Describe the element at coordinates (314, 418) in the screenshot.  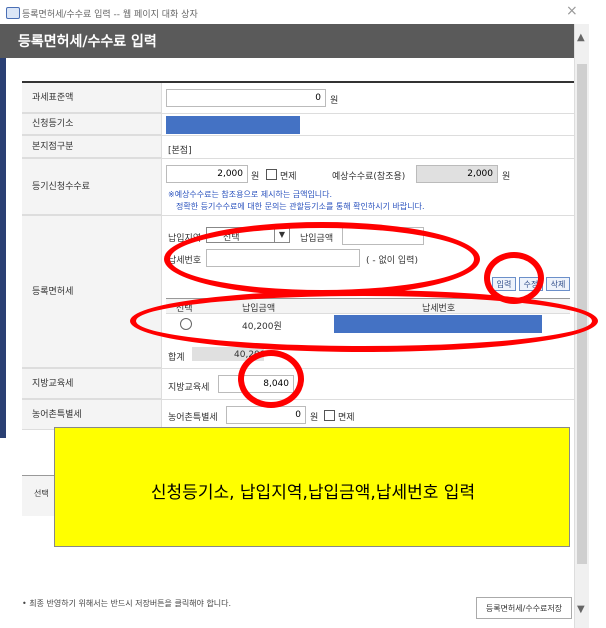
I see `rural-tax-unit: 원` at that location.